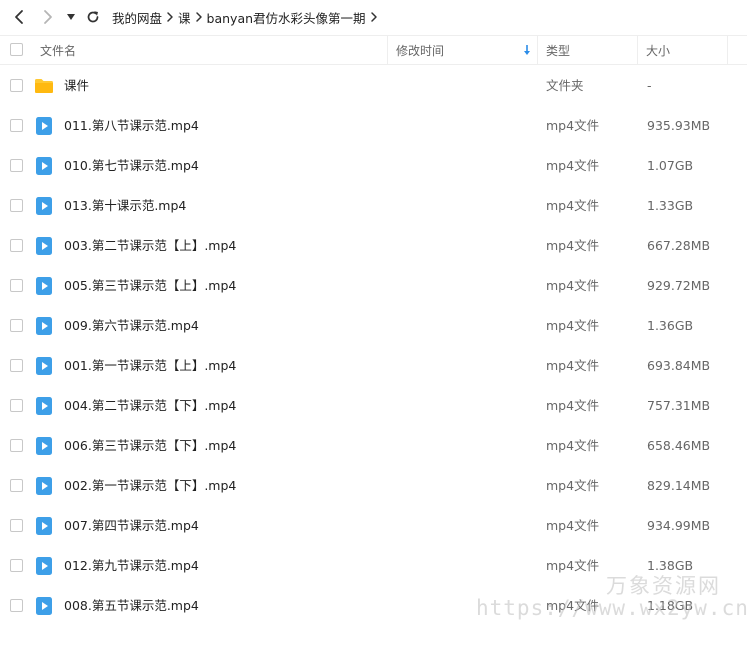  Describe the element at coordinates (463, 50) in the screenshot. I see `column-header-modified: 修改时间` at that location.